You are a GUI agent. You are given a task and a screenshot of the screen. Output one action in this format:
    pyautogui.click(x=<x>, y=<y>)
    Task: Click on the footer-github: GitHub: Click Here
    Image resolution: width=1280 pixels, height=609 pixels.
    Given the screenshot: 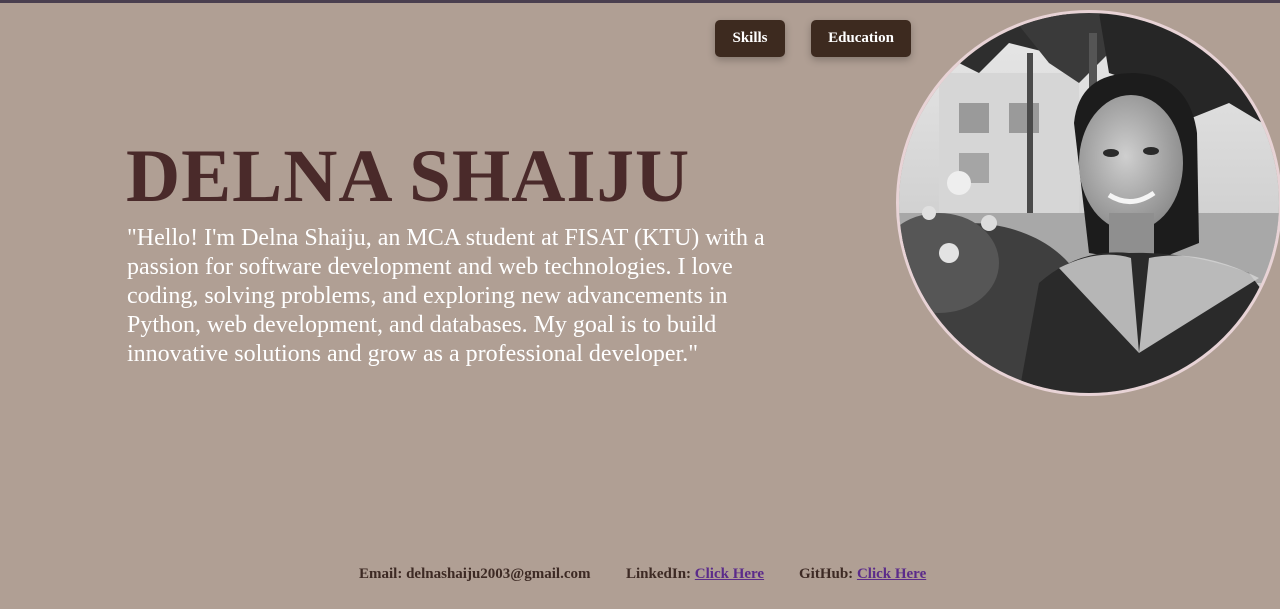 What is the action you would take?
    pyautogui.click(x=862, y=574)
    